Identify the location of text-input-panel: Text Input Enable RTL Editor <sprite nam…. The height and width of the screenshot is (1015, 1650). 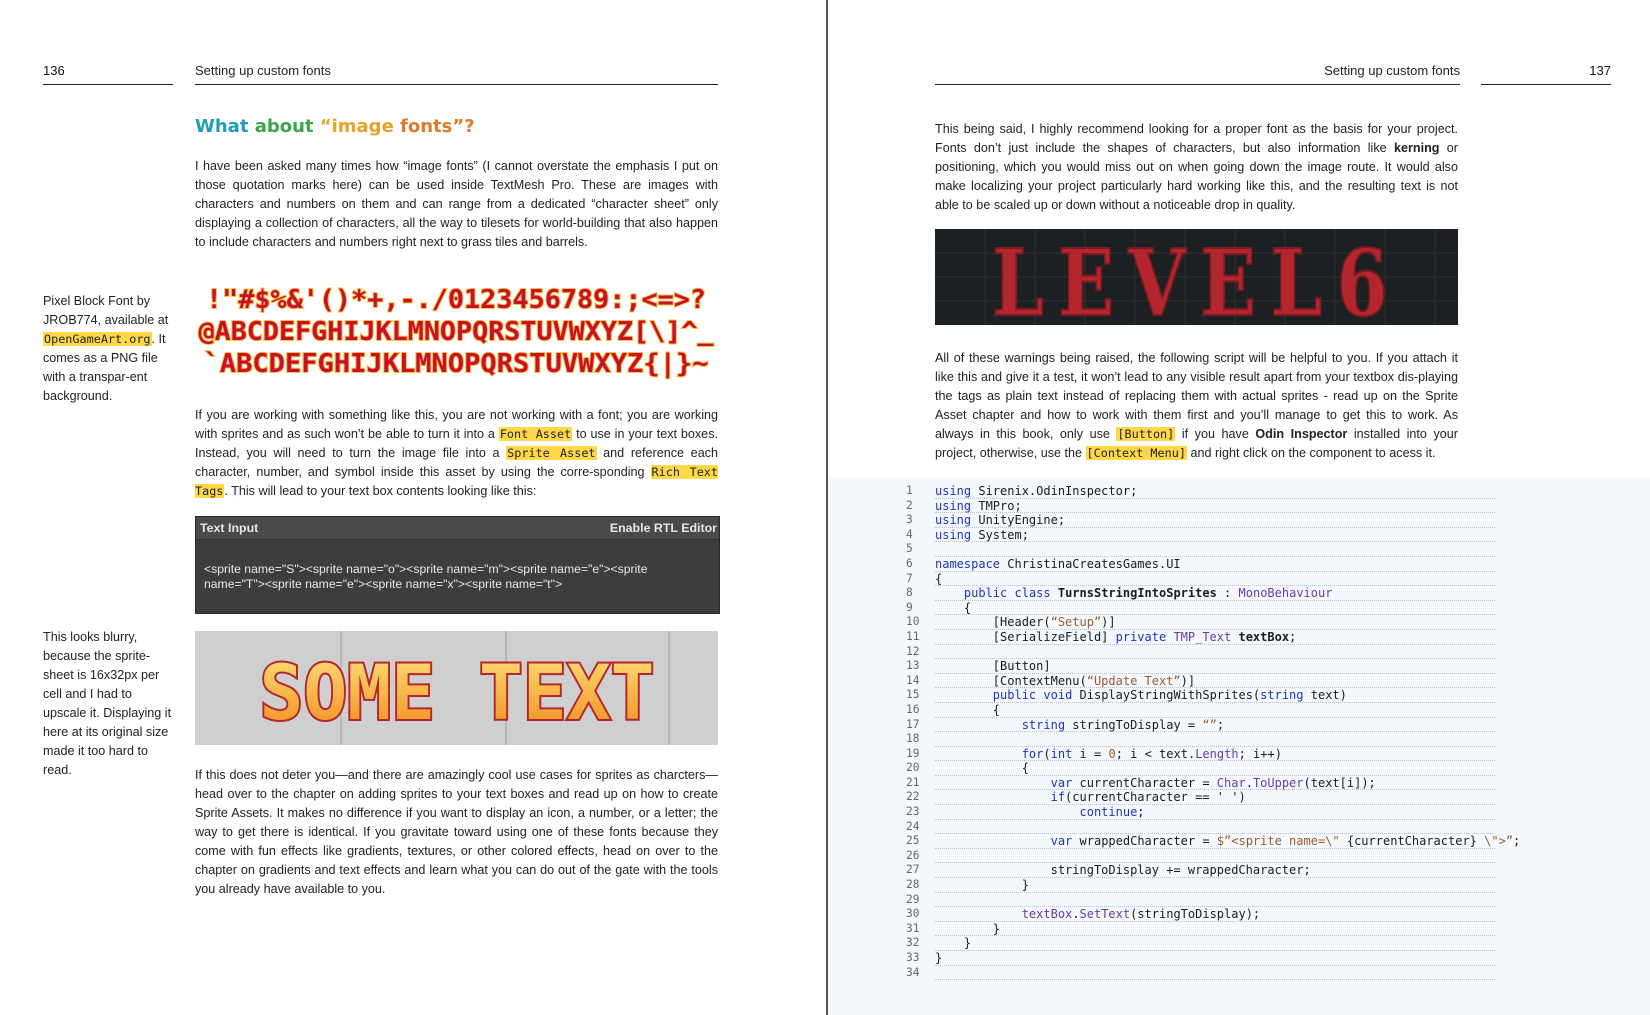
(457, 565).